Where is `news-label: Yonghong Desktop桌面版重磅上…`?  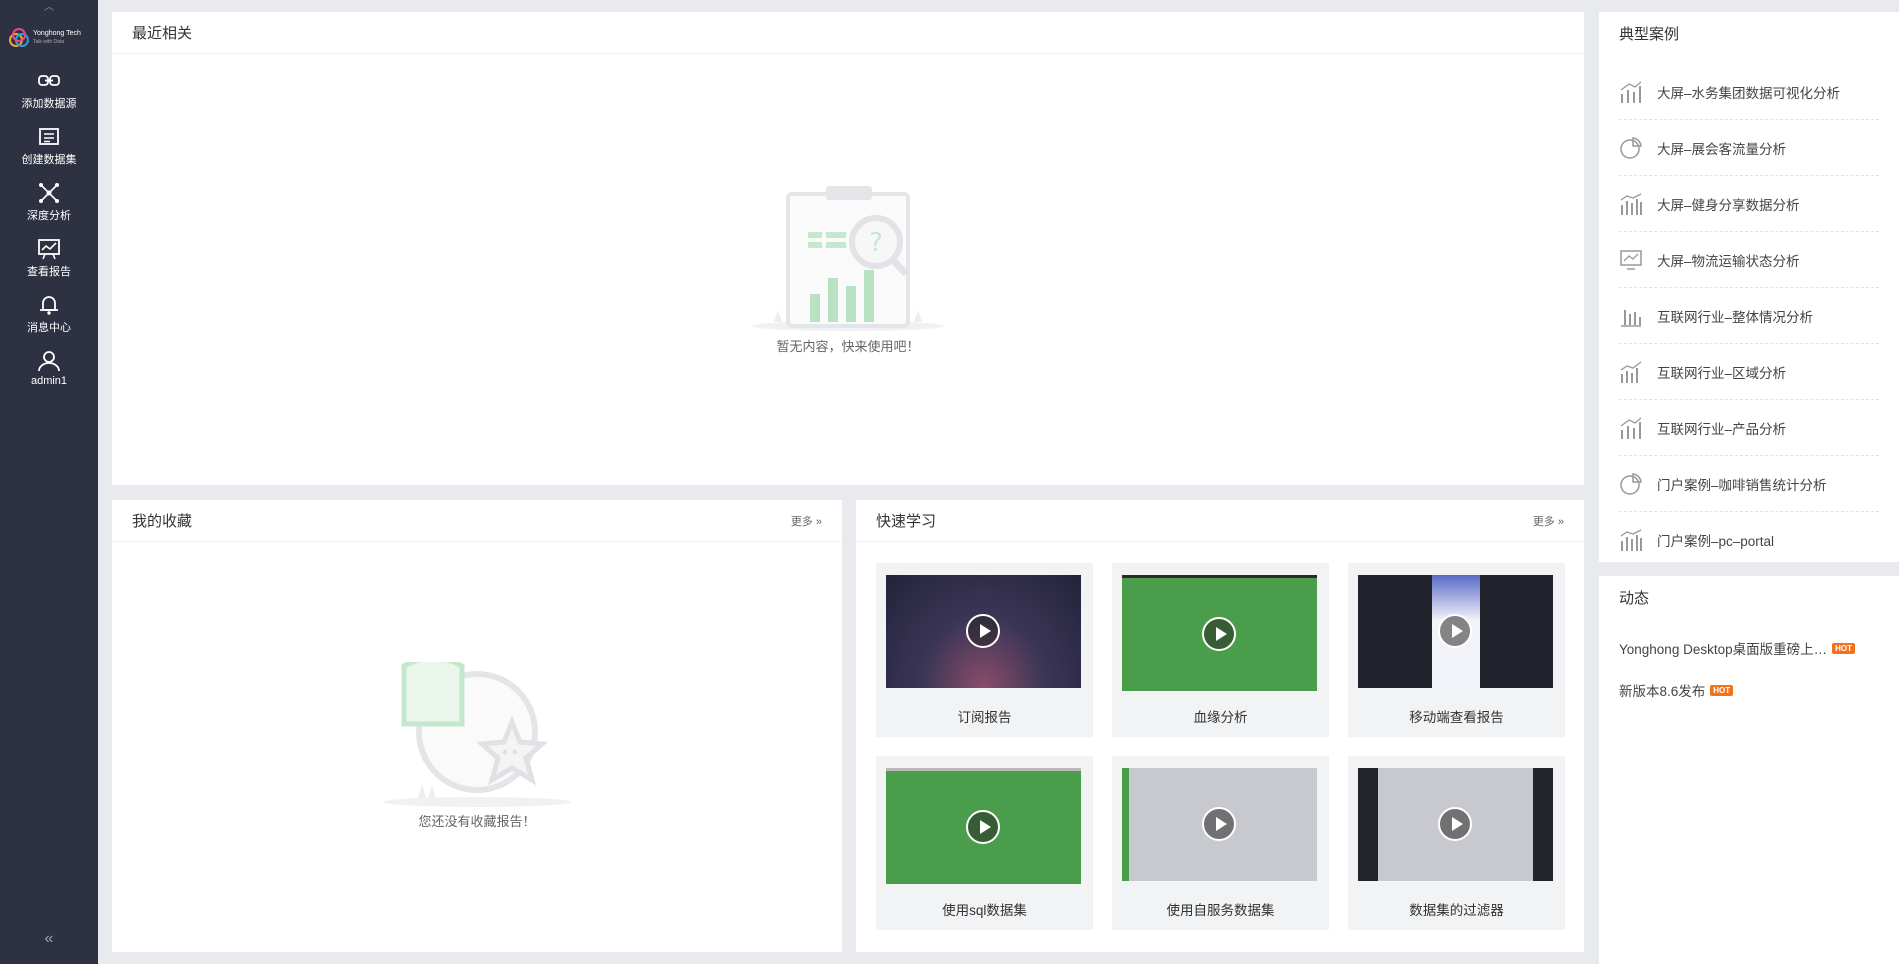
news-label: Yonghong Desktop桌面版重磅上… is located at coordinates (1723, 649).